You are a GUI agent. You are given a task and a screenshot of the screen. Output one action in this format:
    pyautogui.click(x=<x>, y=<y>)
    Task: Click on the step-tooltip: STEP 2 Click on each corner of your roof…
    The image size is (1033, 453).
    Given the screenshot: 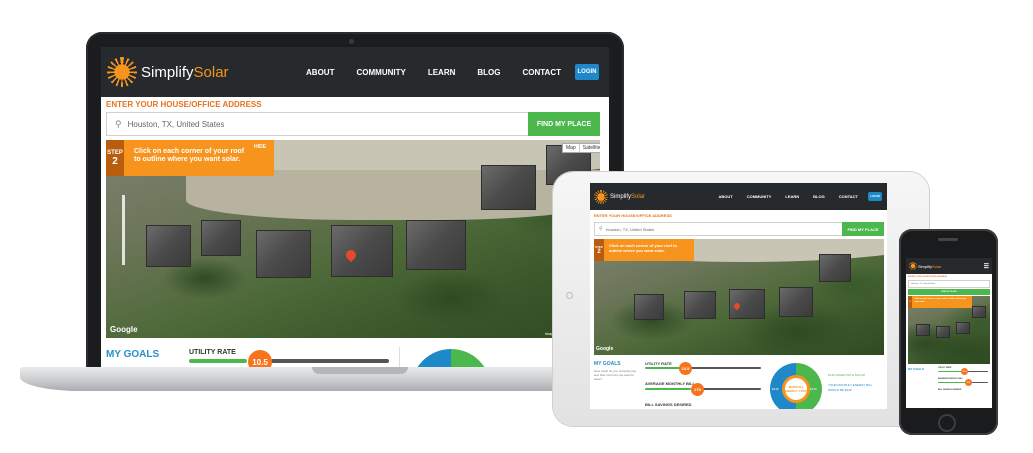 What is the action you would take?
    pyautogui.click(x=190, y=158)
    